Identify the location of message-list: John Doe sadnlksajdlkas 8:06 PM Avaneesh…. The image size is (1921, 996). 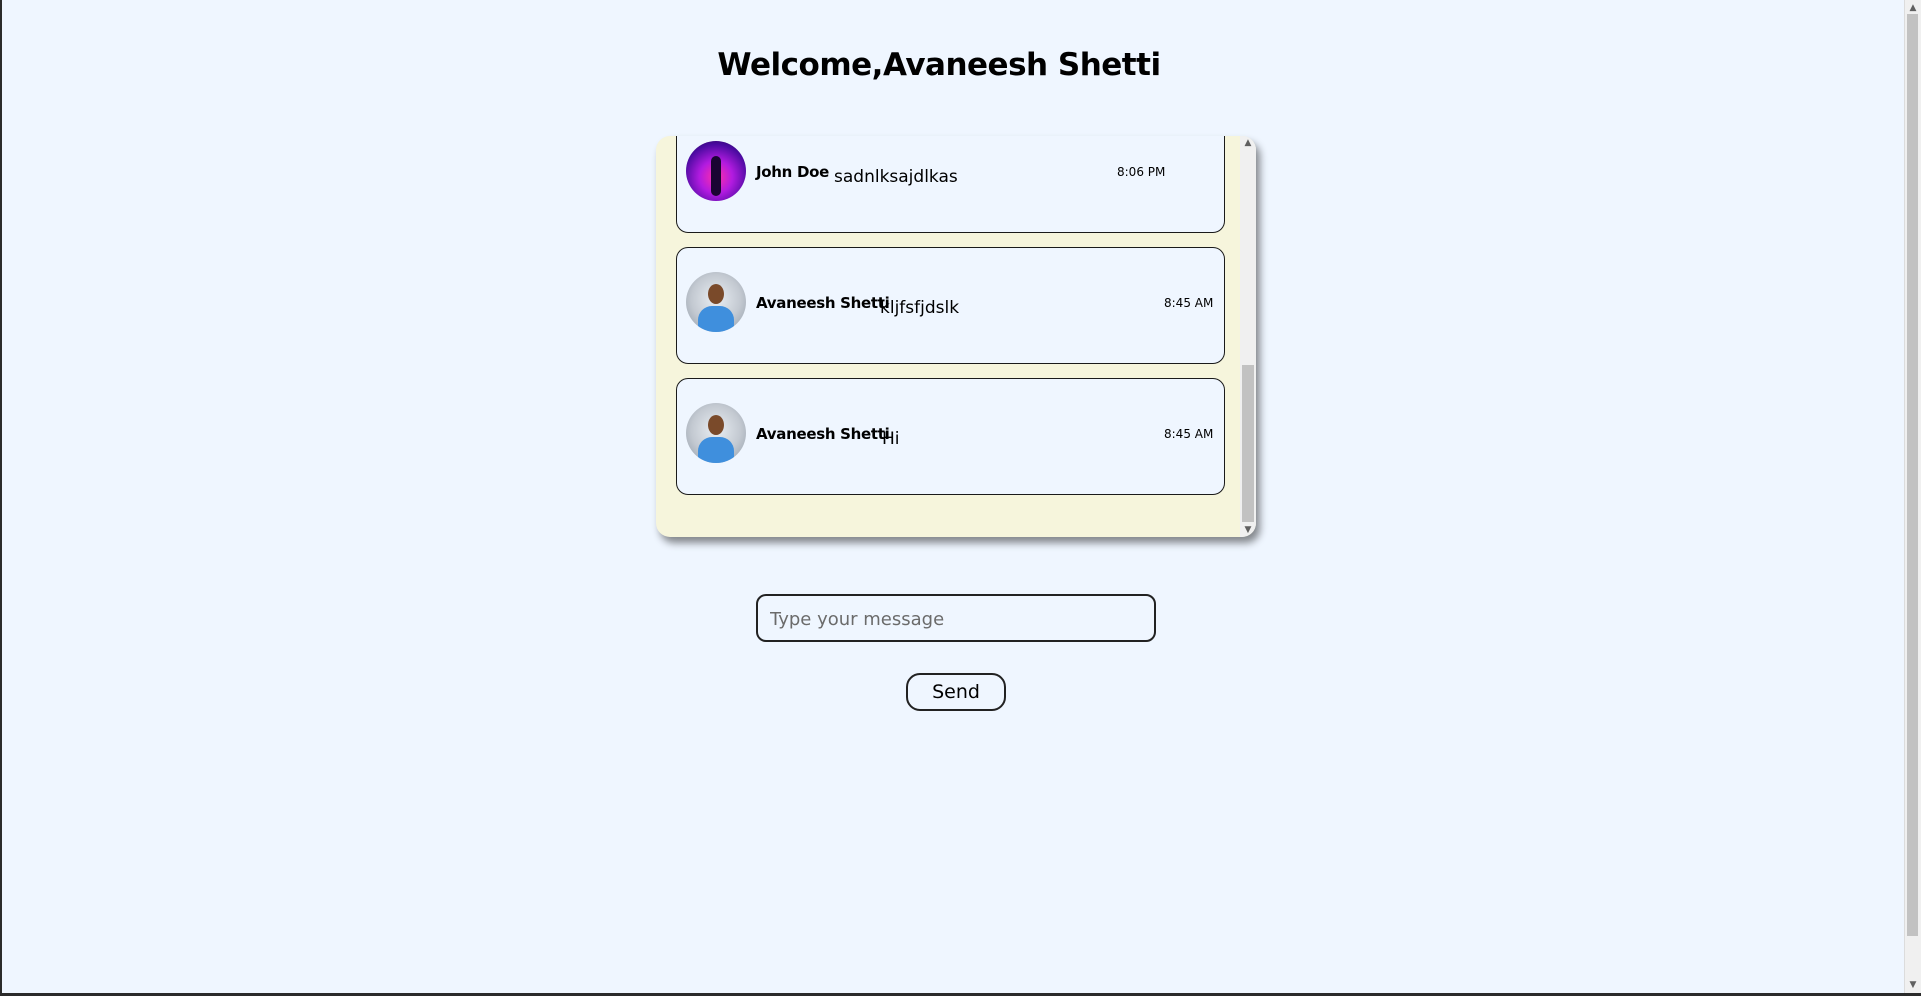
(956, 336).